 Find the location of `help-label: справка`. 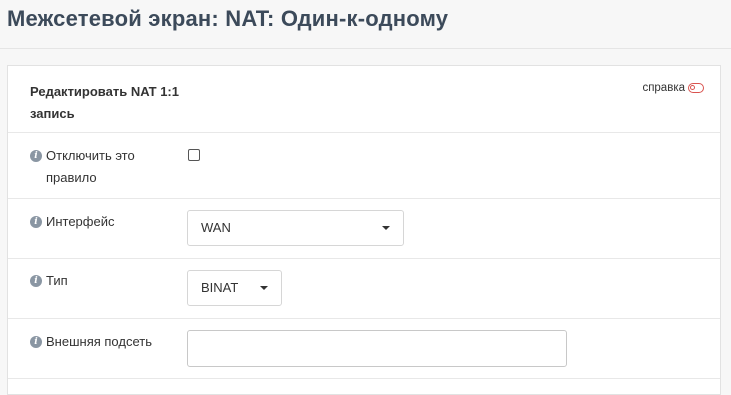

help-label: справка is located at coordinates (663, 88).